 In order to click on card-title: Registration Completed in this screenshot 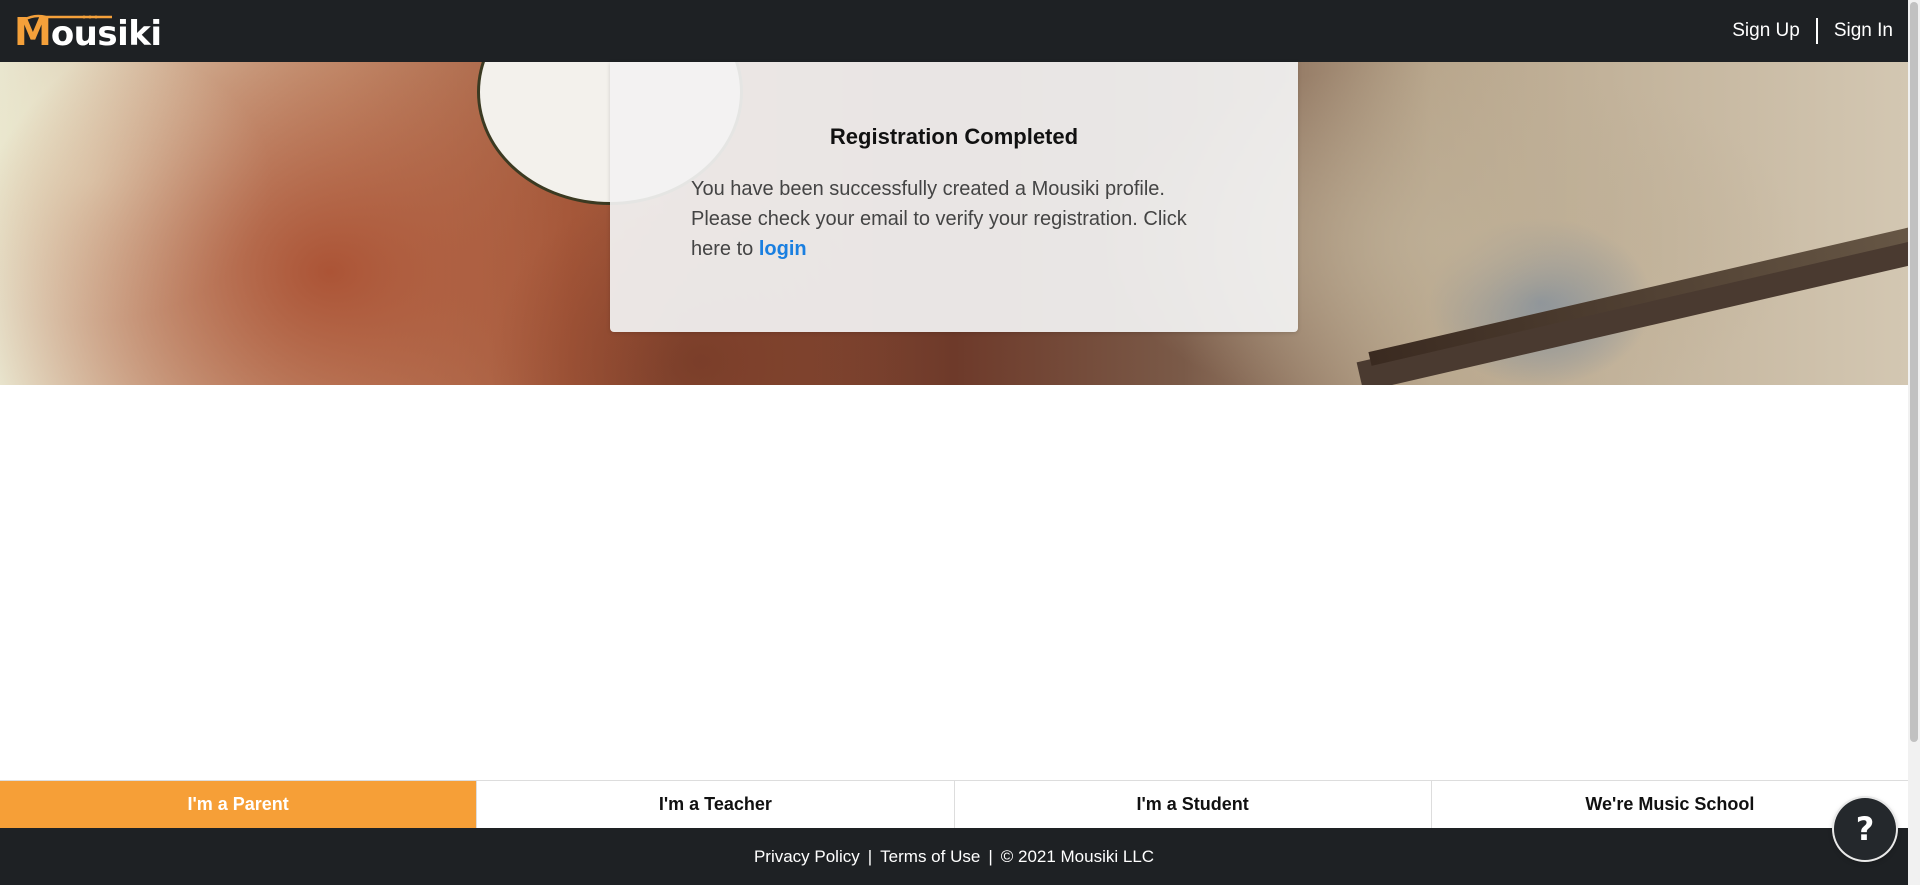, I will do `click(954, 136)`.